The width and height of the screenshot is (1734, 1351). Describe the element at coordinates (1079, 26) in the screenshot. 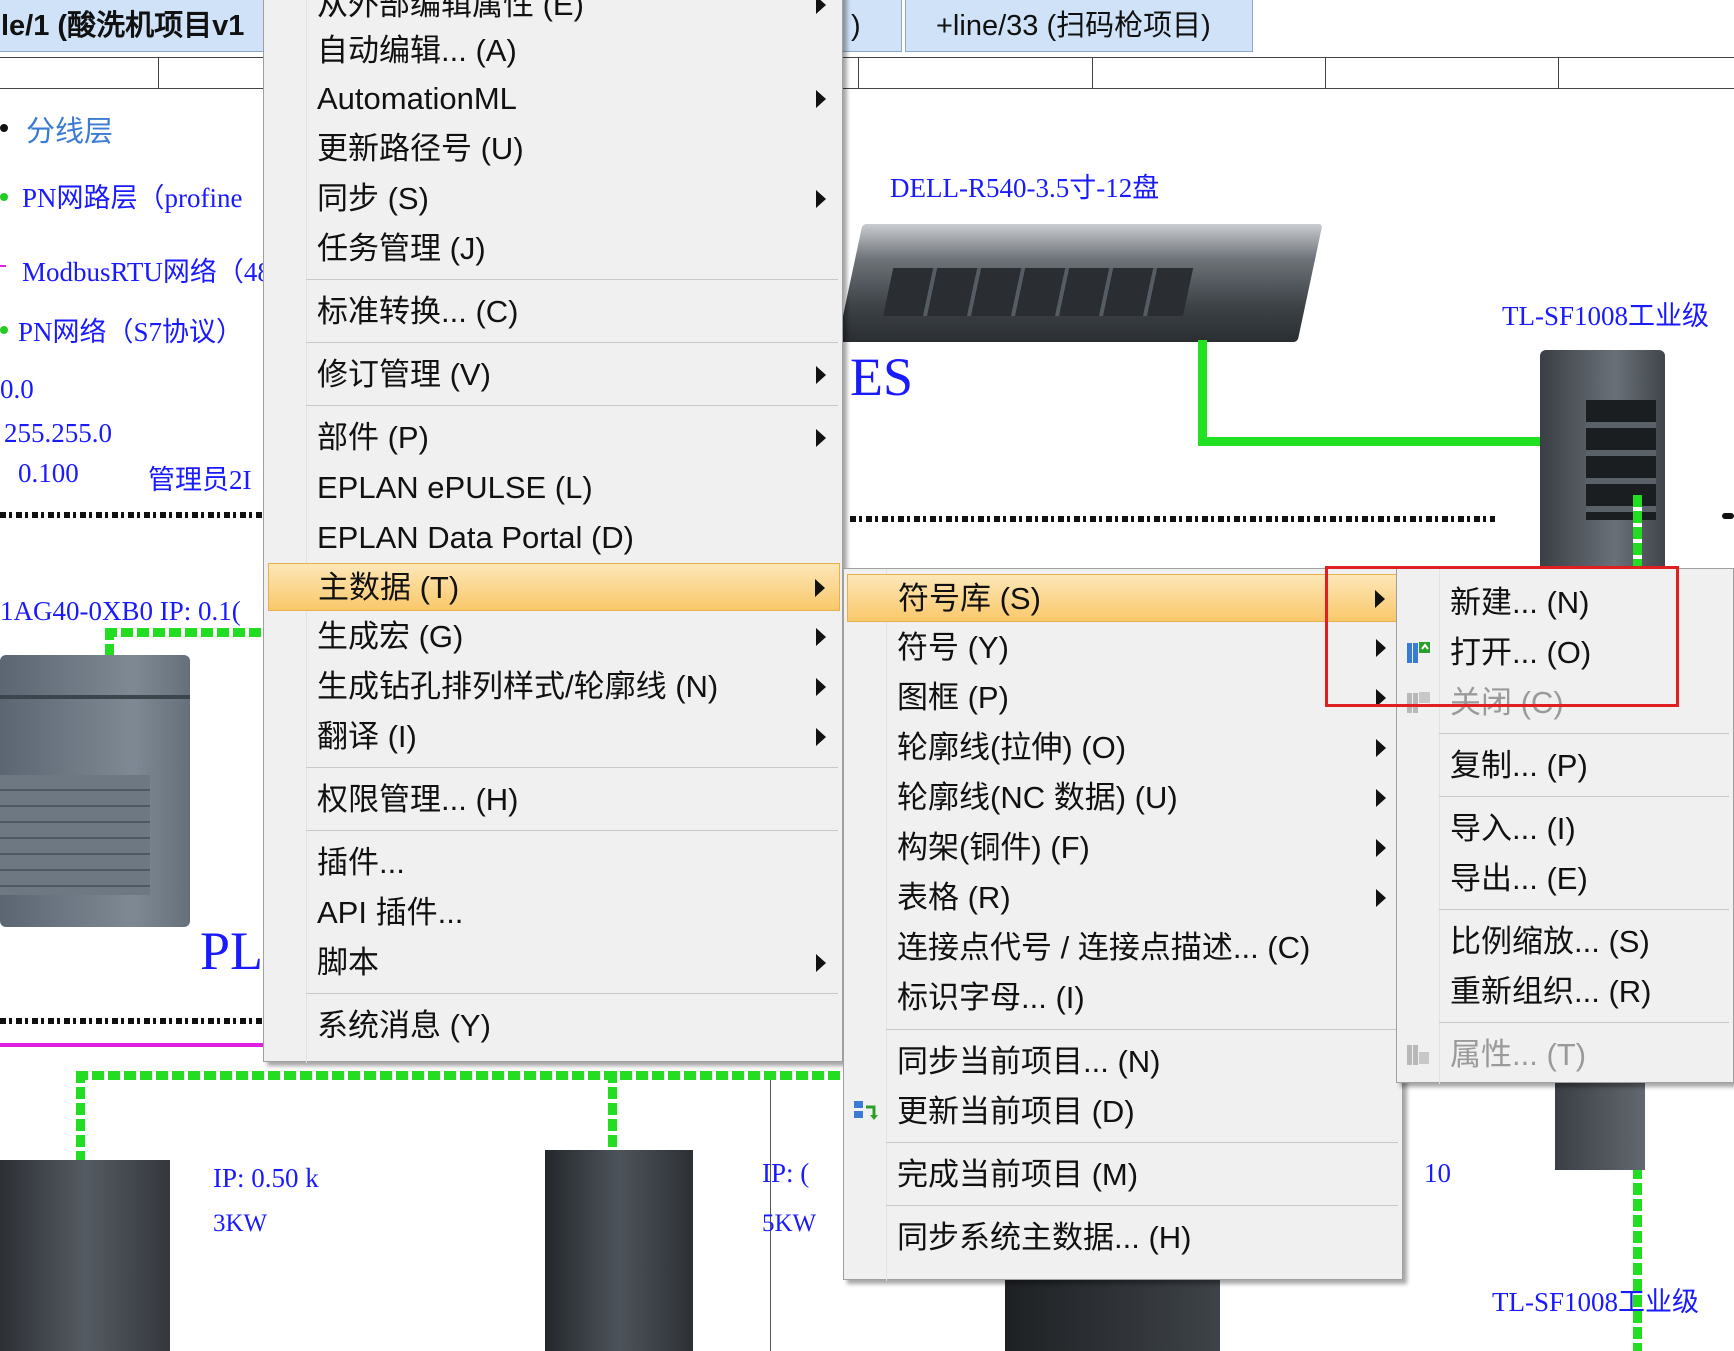

I see `tab-project-3: +line/33 (扫码枪项目)` at that location.